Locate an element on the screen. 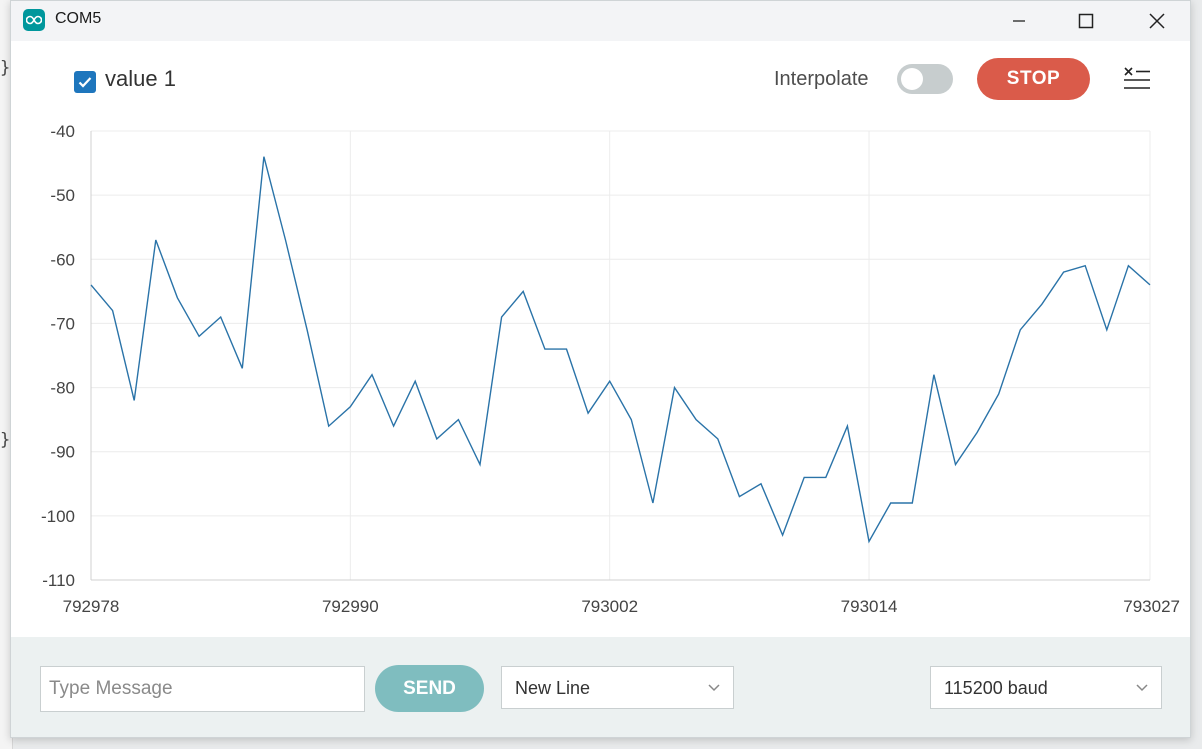 Image resolution: width=1202 pixels, height=749 pixels. baud-rate-select: 115200 baud is located at coordinates (1046, 687).